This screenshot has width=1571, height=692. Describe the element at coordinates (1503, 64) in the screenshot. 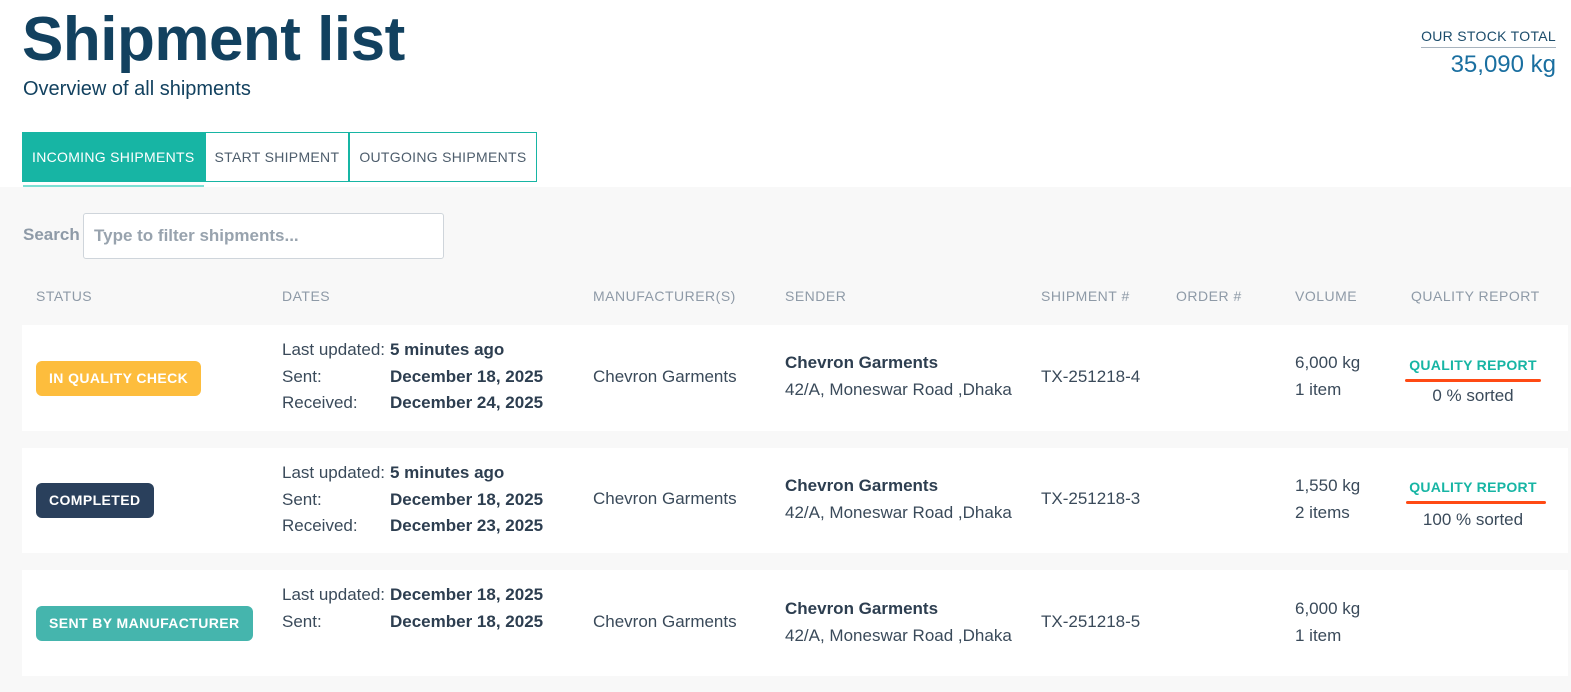

I see `stock-total-value: 35,090 kg` at that location.